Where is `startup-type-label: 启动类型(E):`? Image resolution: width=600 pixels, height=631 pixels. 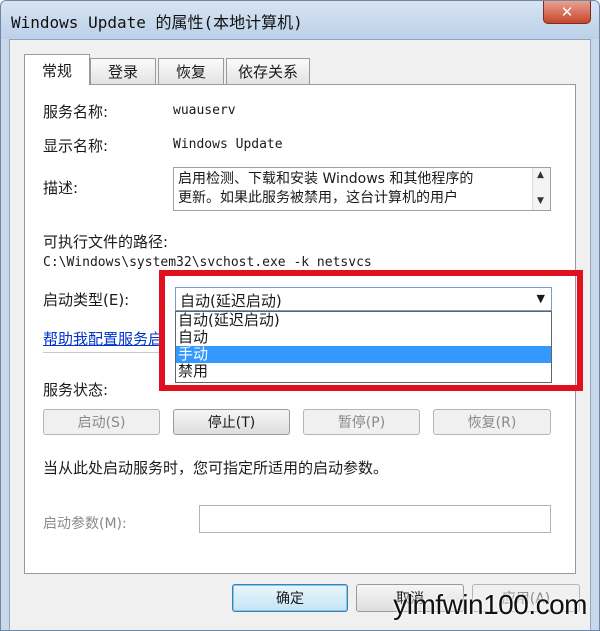 startup-type-label: 启动类型(E): is located at coordinates (86, 300).